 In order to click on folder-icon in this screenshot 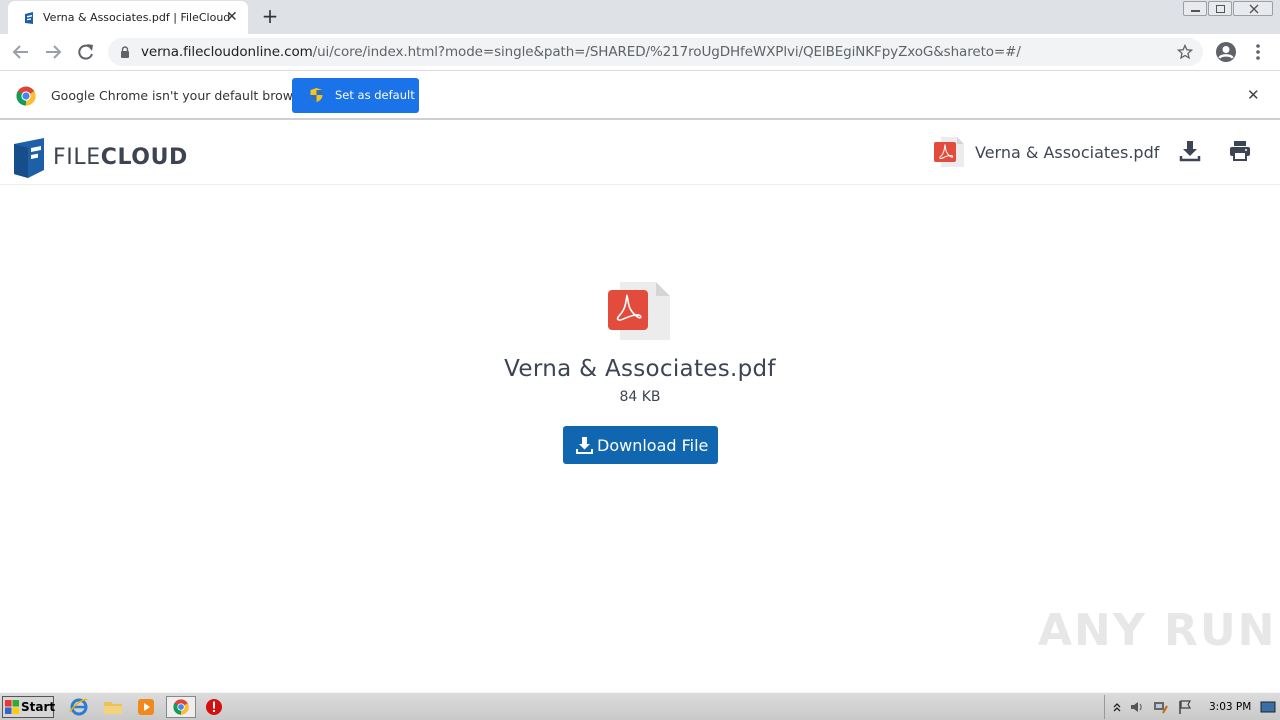, I will do `click(113, 708)`.